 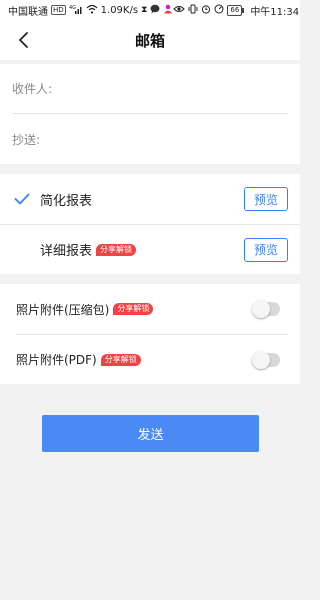 I want to click on checkmark-icon, so click(x=22, y=199).